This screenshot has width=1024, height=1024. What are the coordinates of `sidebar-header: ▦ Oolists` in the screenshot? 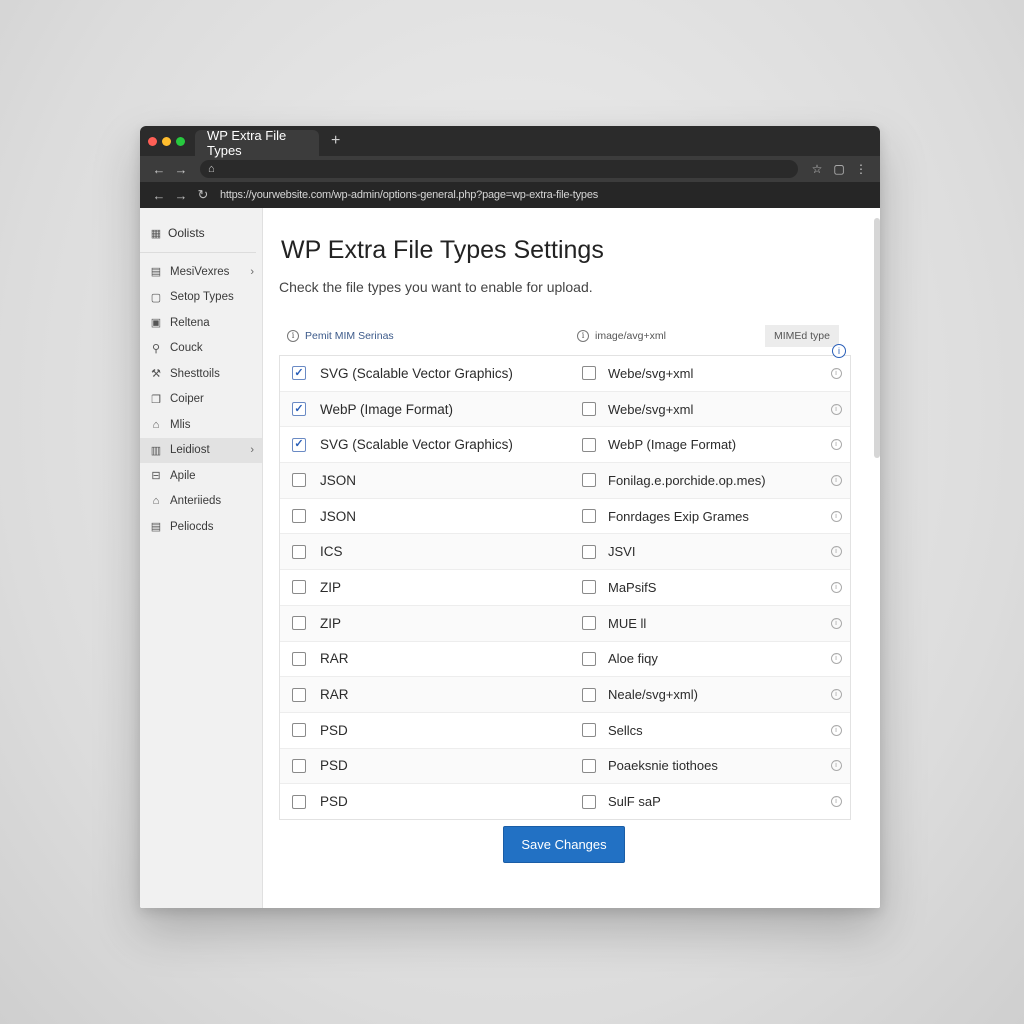 It's located at (198, 236).